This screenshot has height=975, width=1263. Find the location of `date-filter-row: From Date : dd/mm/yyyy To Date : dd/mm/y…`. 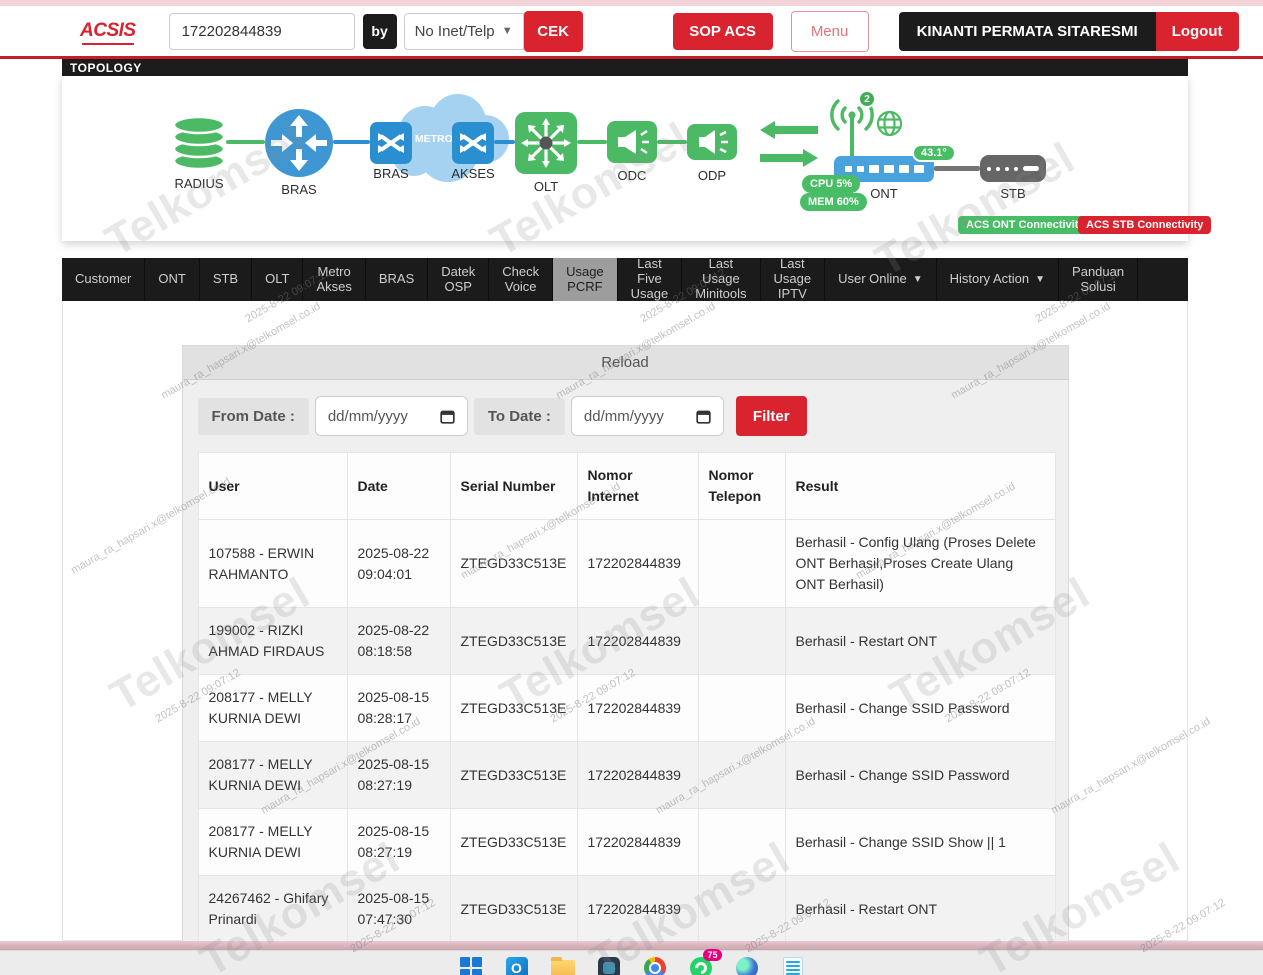

date-filter-row: From Date : dd/mm/yyyy To Date : dd/mm/y… is located at coordinates (625, 416).